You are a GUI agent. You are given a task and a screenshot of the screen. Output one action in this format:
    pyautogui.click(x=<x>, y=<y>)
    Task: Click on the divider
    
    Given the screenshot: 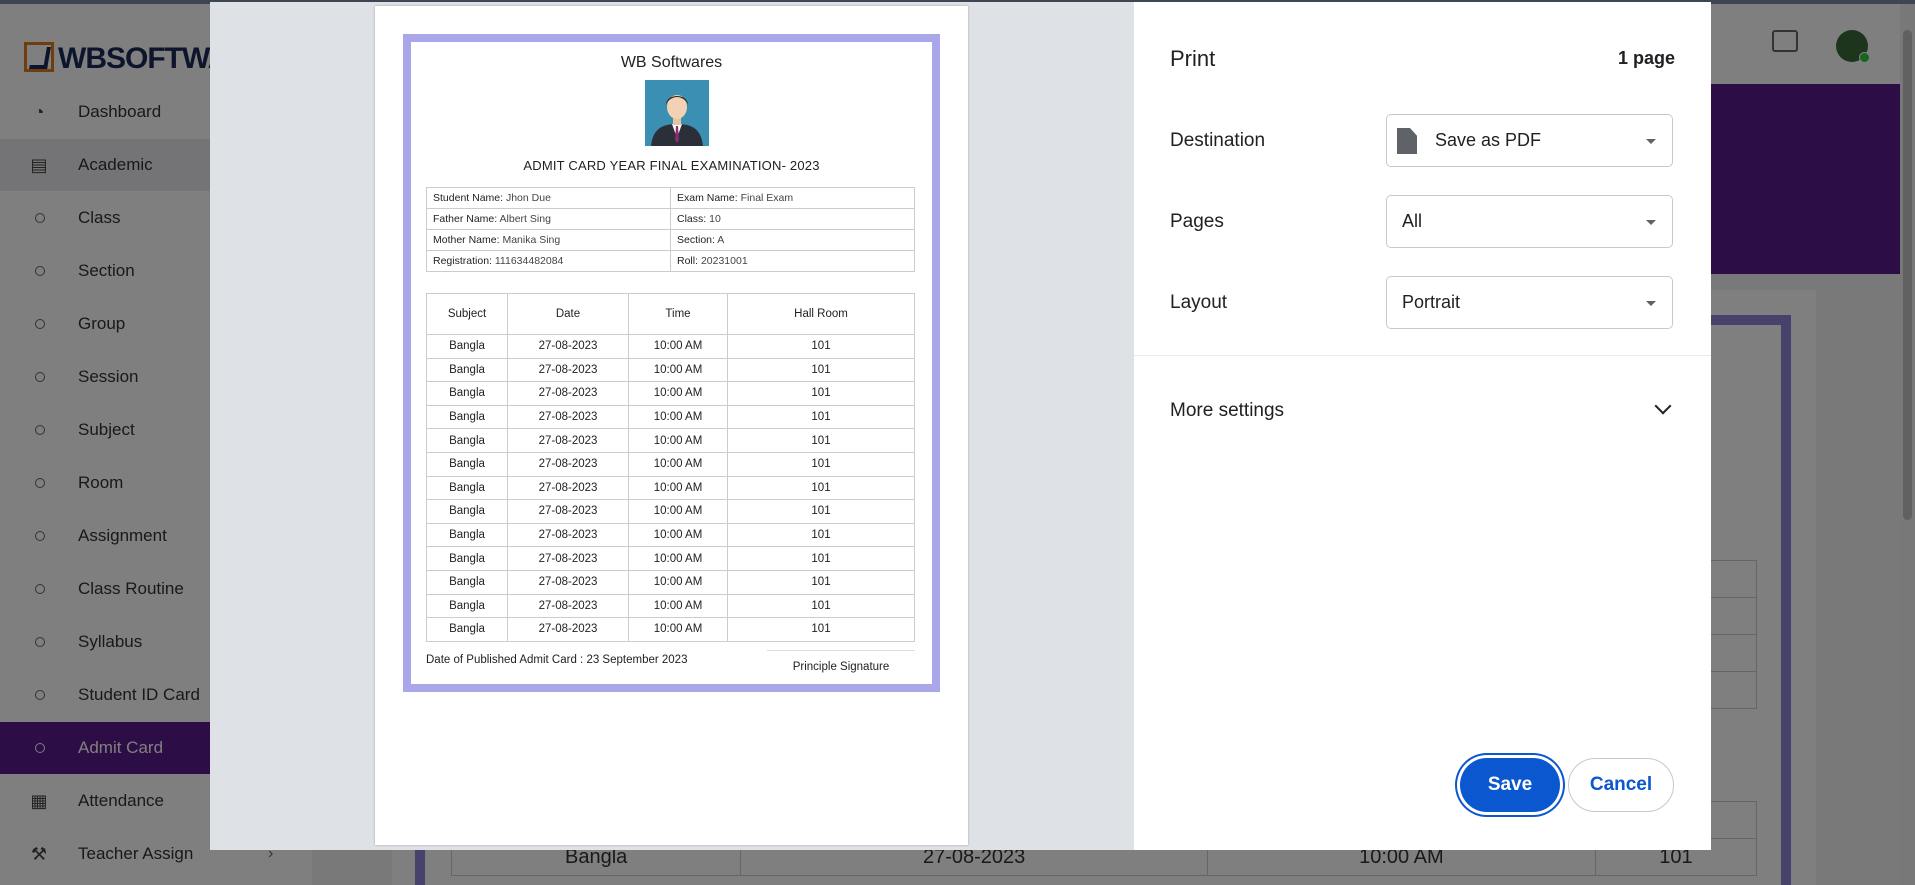 What is the action you would take?
    pyautogui.click(x=1422, y=355)
    